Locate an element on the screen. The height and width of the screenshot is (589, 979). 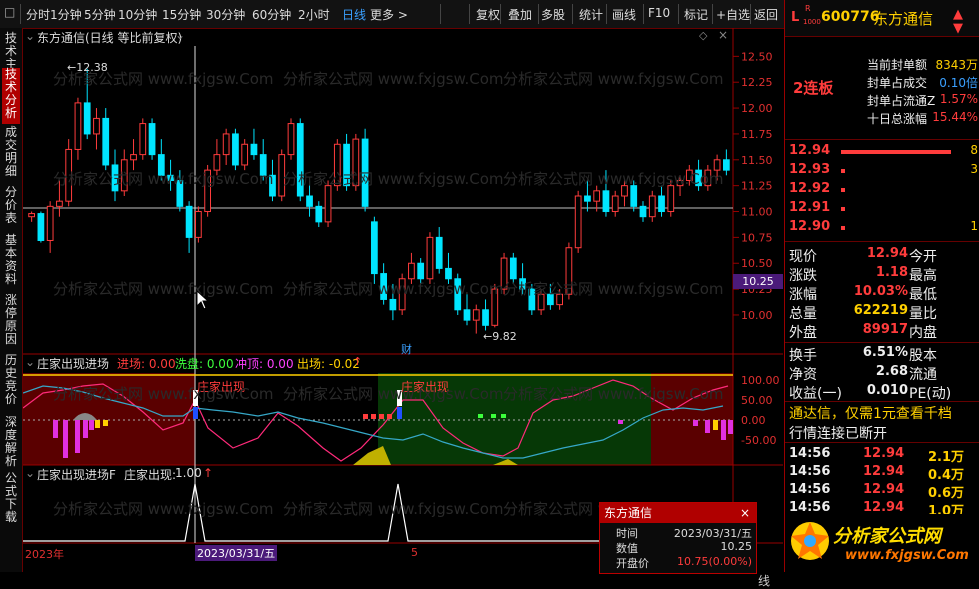
scroll-down-icon: ▼ is located at coordinates (958, 28).